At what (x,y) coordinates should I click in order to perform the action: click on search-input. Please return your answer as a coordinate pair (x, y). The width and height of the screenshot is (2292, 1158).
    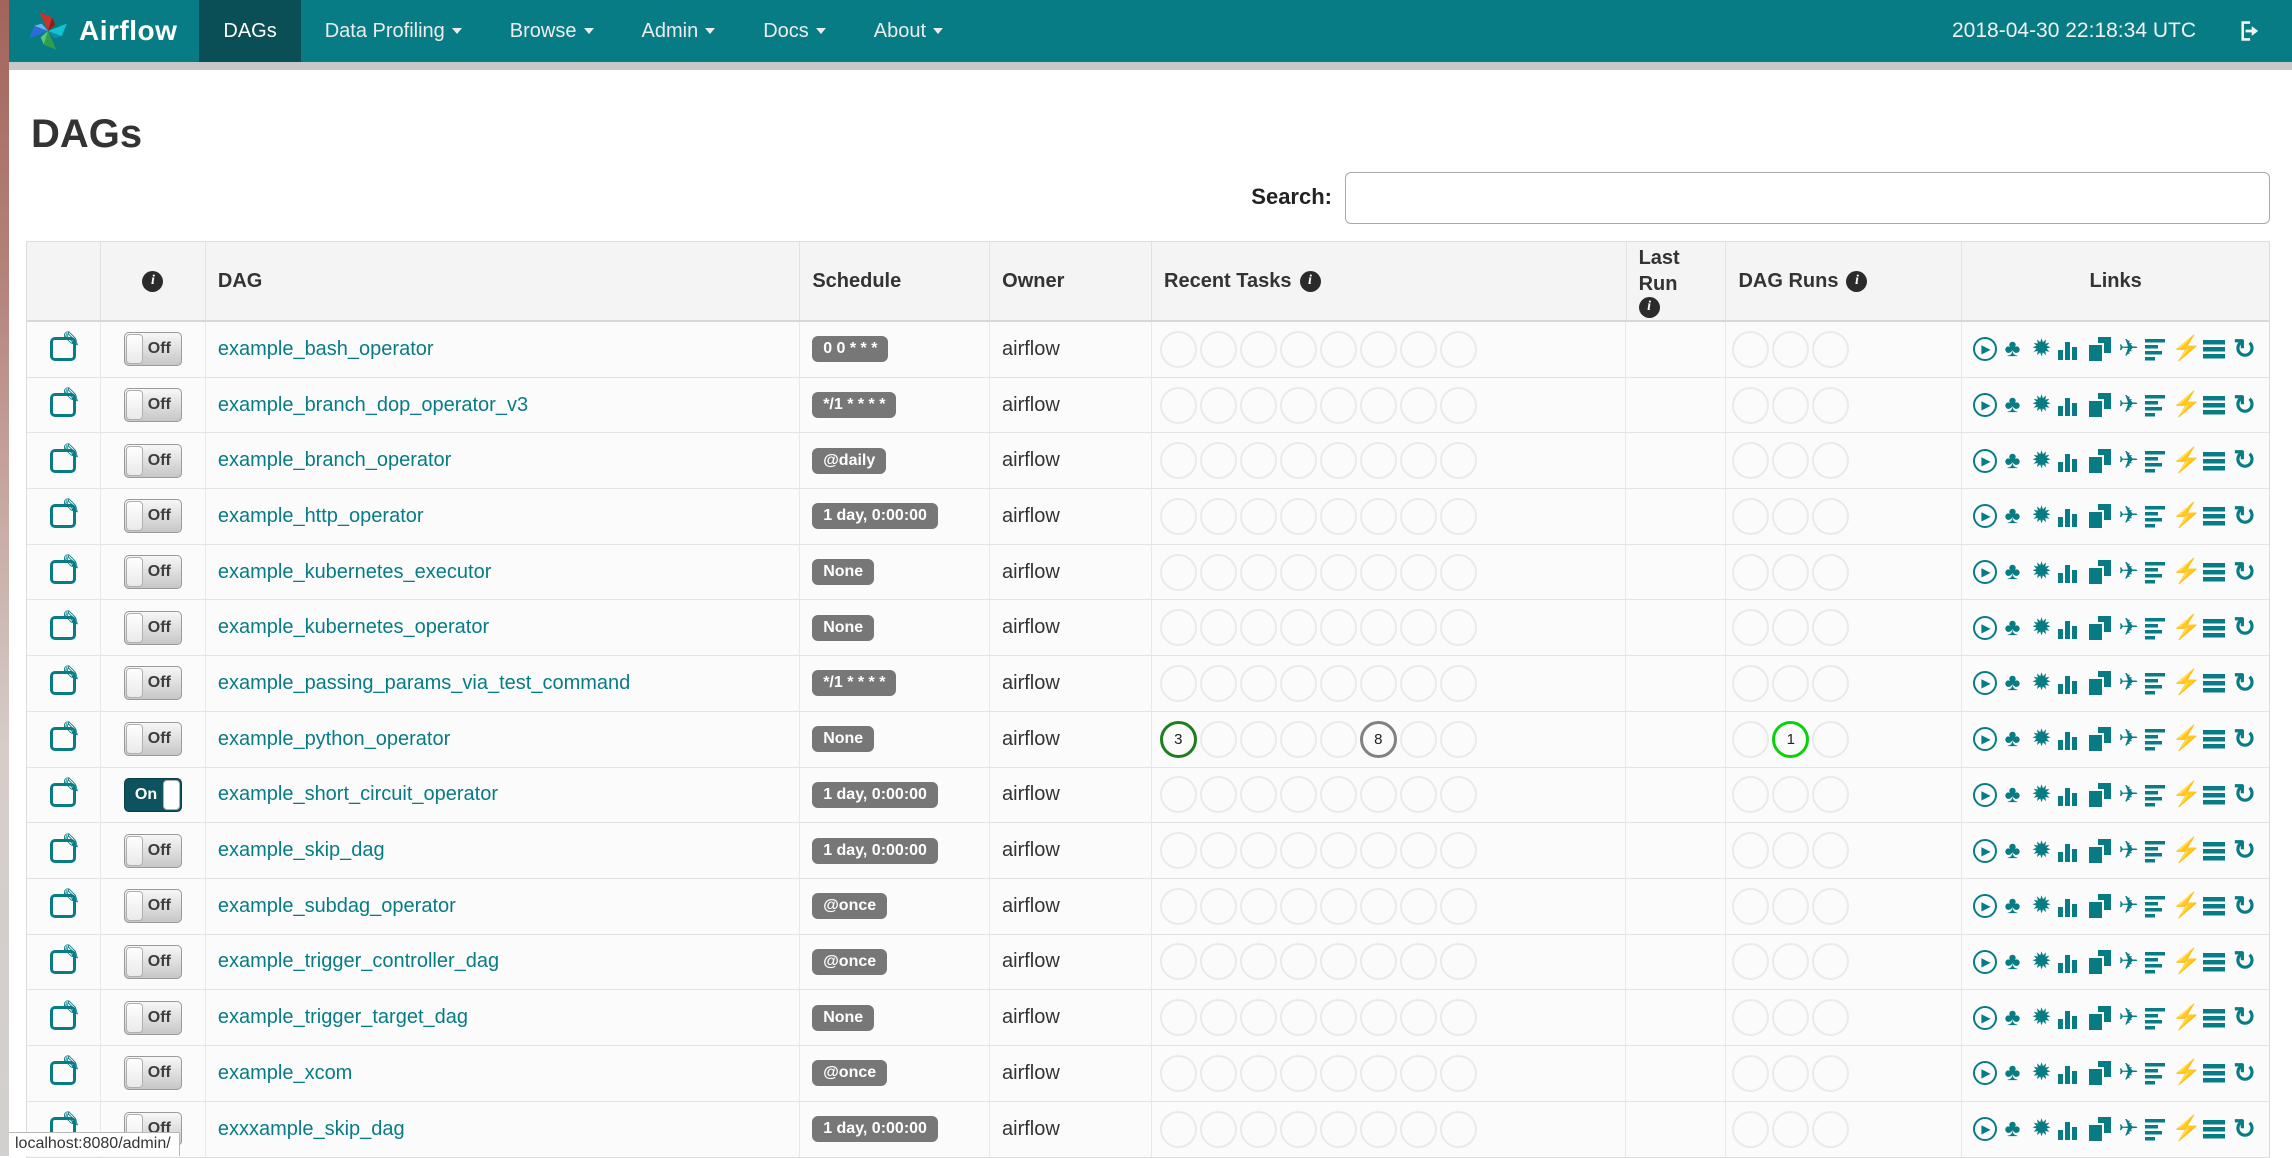
    Looking at the image, I should click on (1807, 198).